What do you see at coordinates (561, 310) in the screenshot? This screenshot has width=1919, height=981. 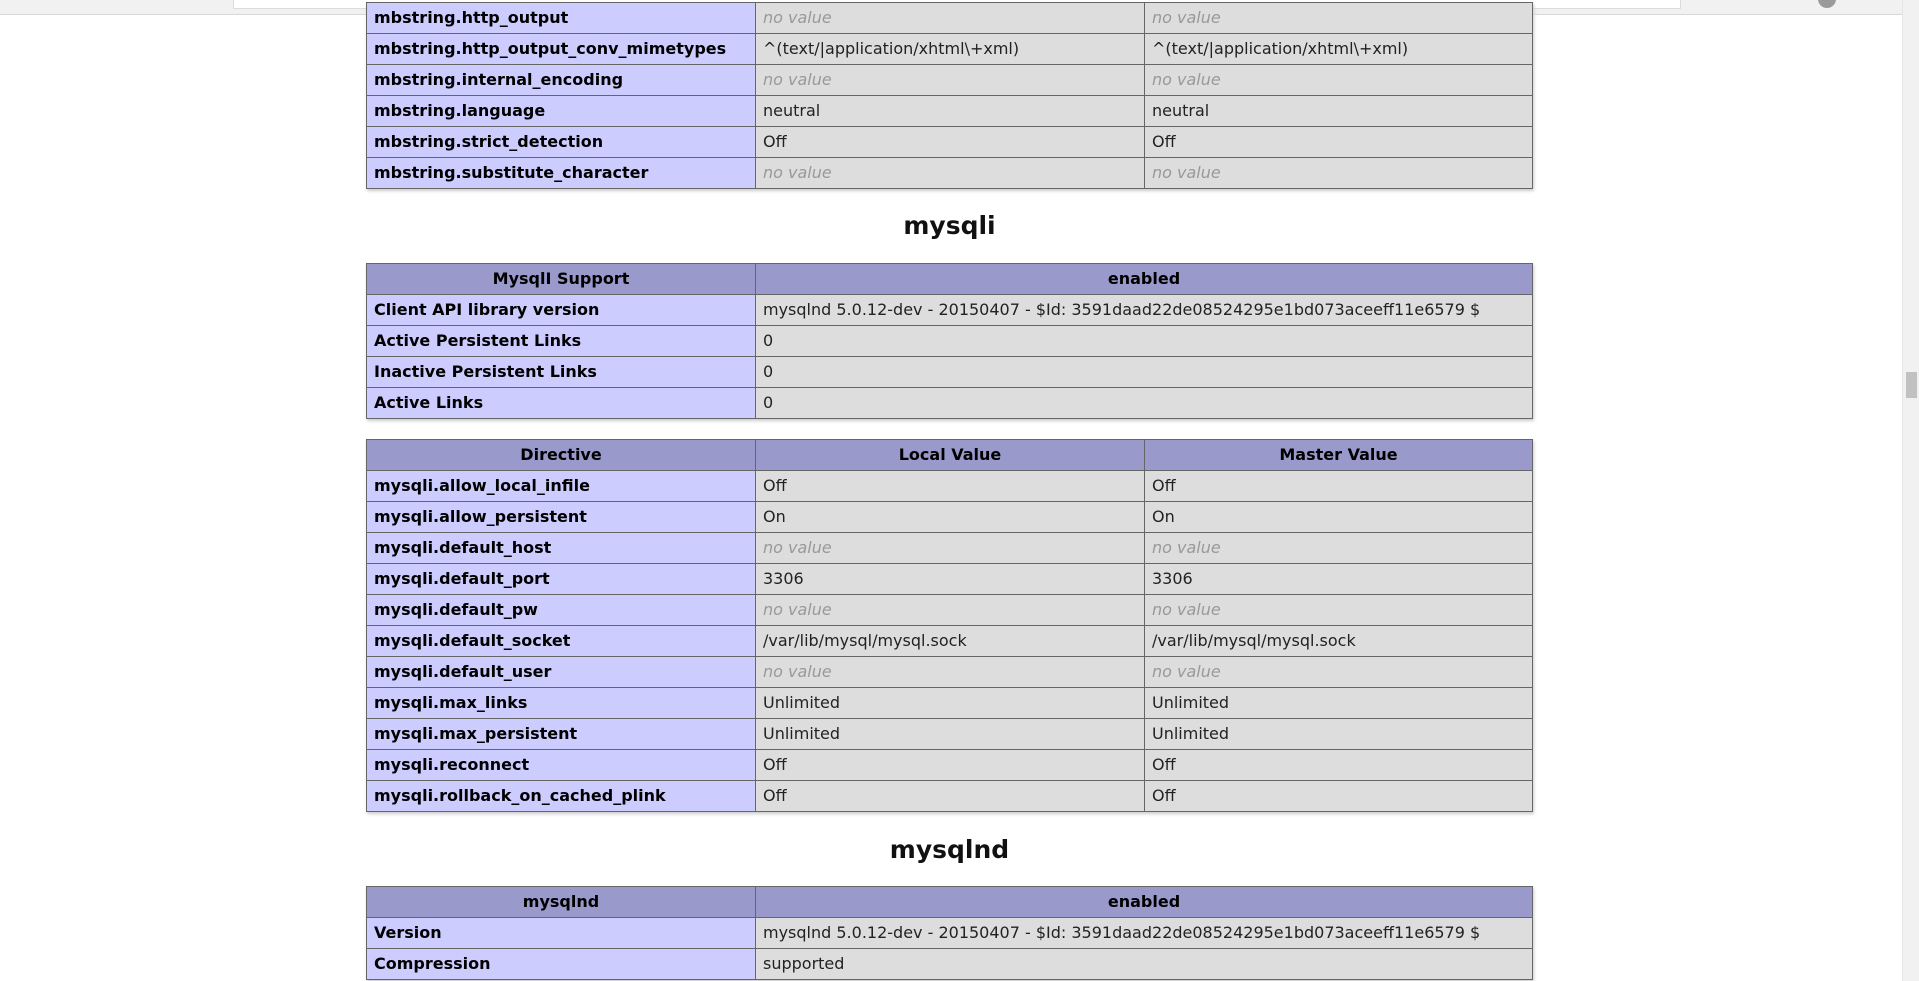 I see `row-label: Client API library version` at bounding box center [561, 310].